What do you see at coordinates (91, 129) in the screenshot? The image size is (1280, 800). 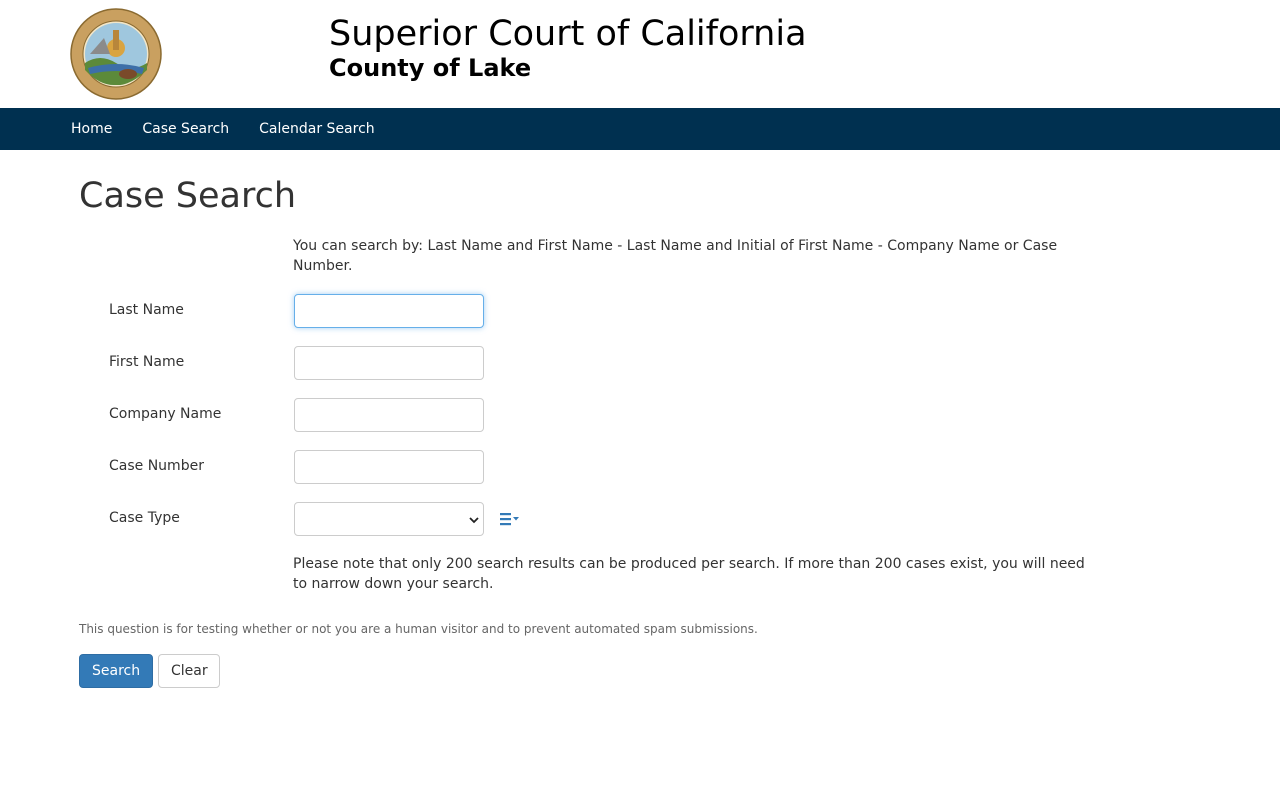 I see `nav-home: Home` at bounding box center [91, 129].